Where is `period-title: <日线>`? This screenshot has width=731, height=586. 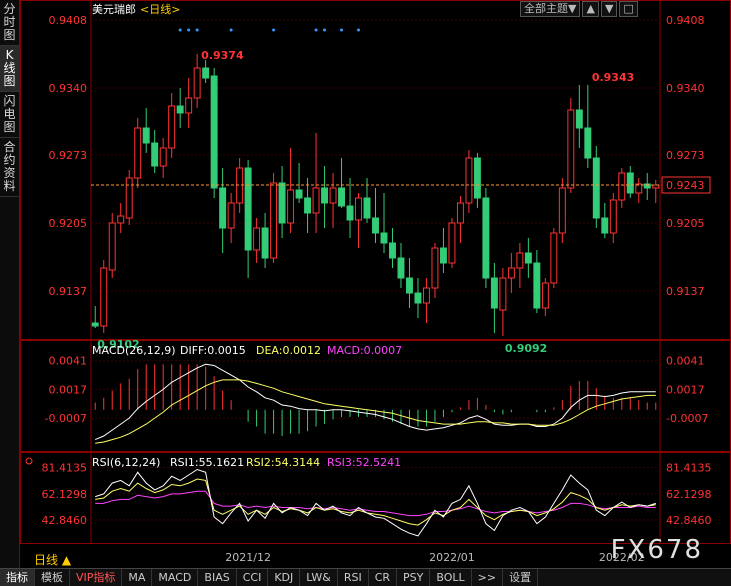 period-title: <日线> is located at coordinates (160, 9).